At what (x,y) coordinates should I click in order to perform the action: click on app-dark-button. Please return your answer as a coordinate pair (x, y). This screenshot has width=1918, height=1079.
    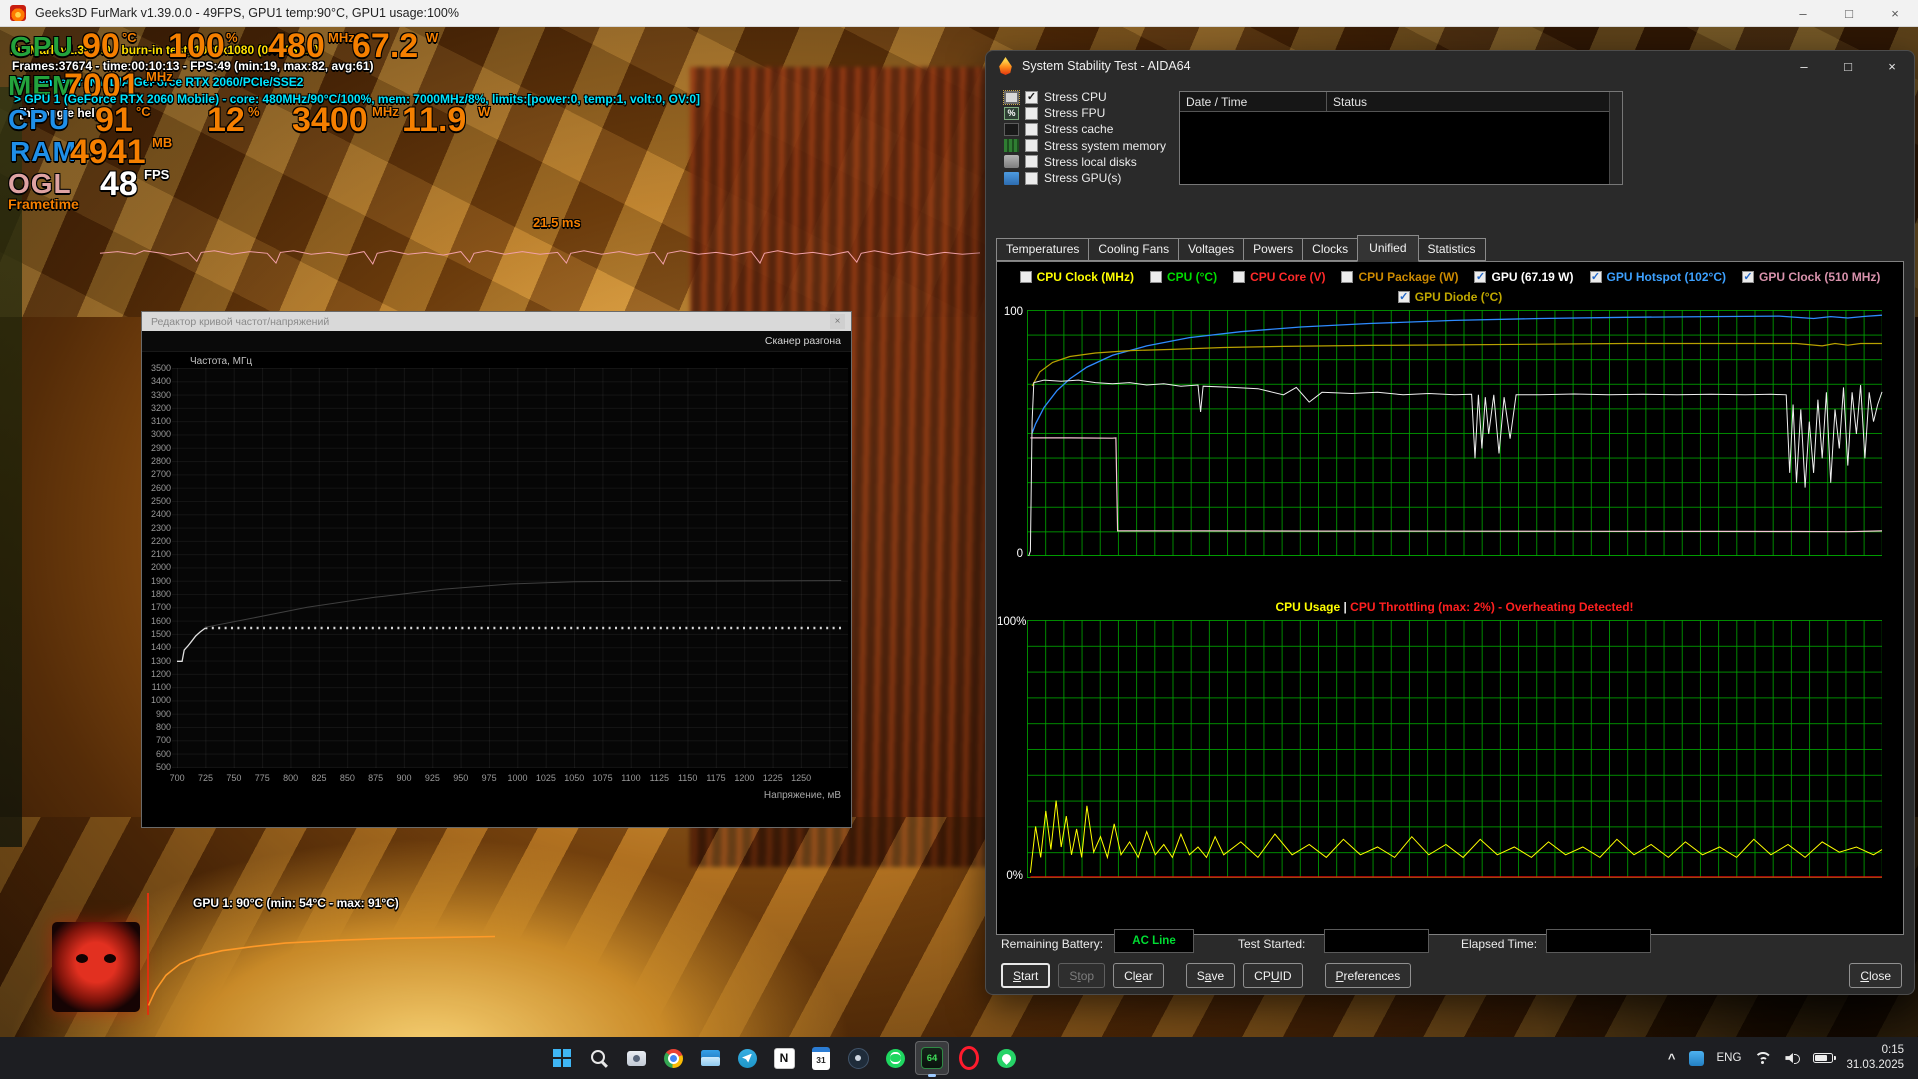
    Looking at the image, I should click on (858, 1058).